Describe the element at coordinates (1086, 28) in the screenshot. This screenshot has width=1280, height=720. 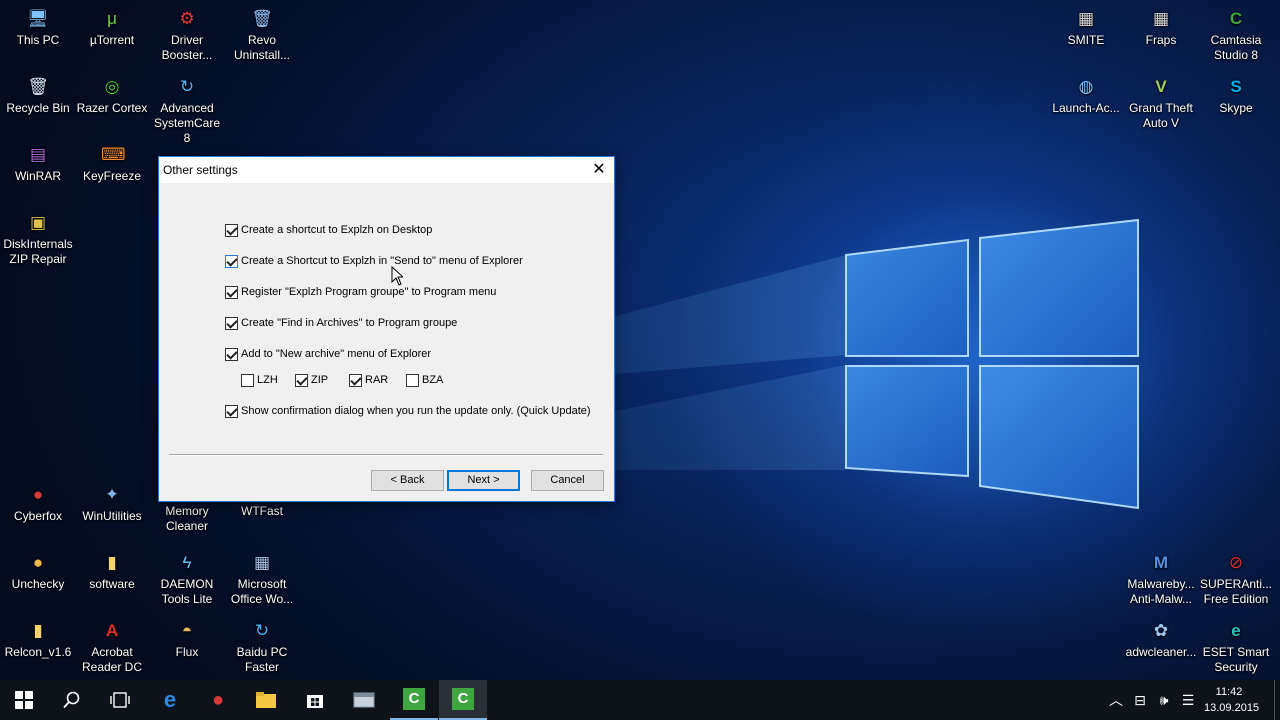
I see `desktop-icon-smite: ▦ SMITE` at that location.